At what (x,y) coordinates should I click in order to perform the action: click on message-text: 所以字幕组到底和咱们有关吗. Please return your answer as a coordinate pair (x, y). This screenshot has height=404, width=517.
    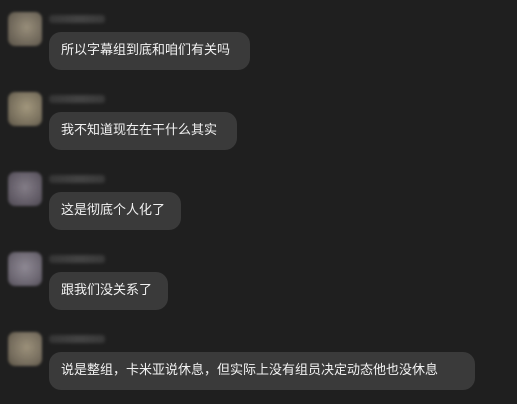
    Looking at the image, I should click on (146, 50).